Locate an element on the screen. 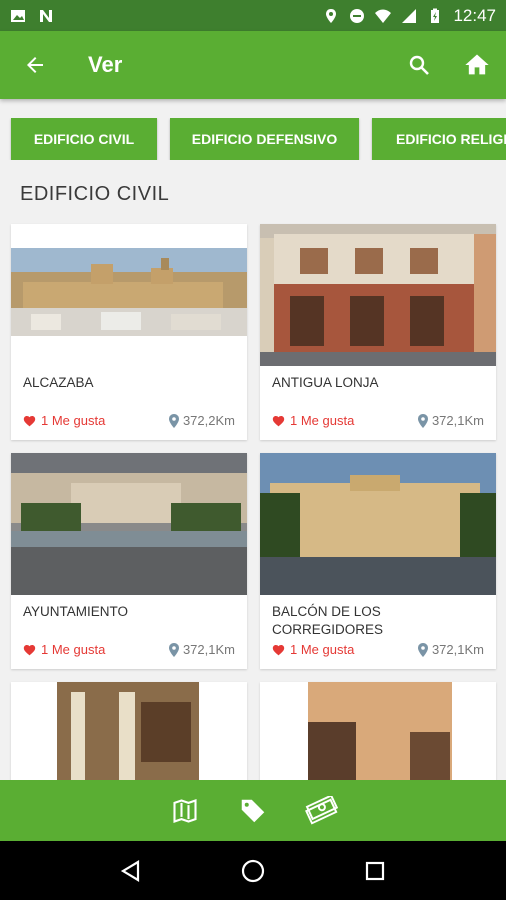 This screenshot has width=506, height=900. place-card: ALCAZABA 1 Me gusta 372,2Km is located at coordinates (129, 332).